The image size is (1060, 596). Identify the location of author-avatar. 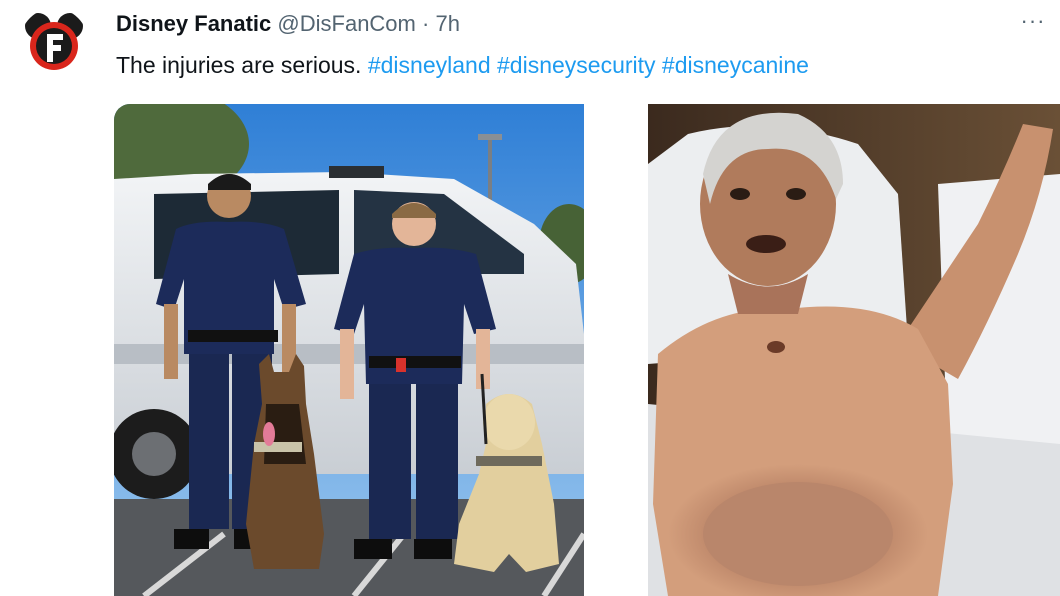
(54, 42).